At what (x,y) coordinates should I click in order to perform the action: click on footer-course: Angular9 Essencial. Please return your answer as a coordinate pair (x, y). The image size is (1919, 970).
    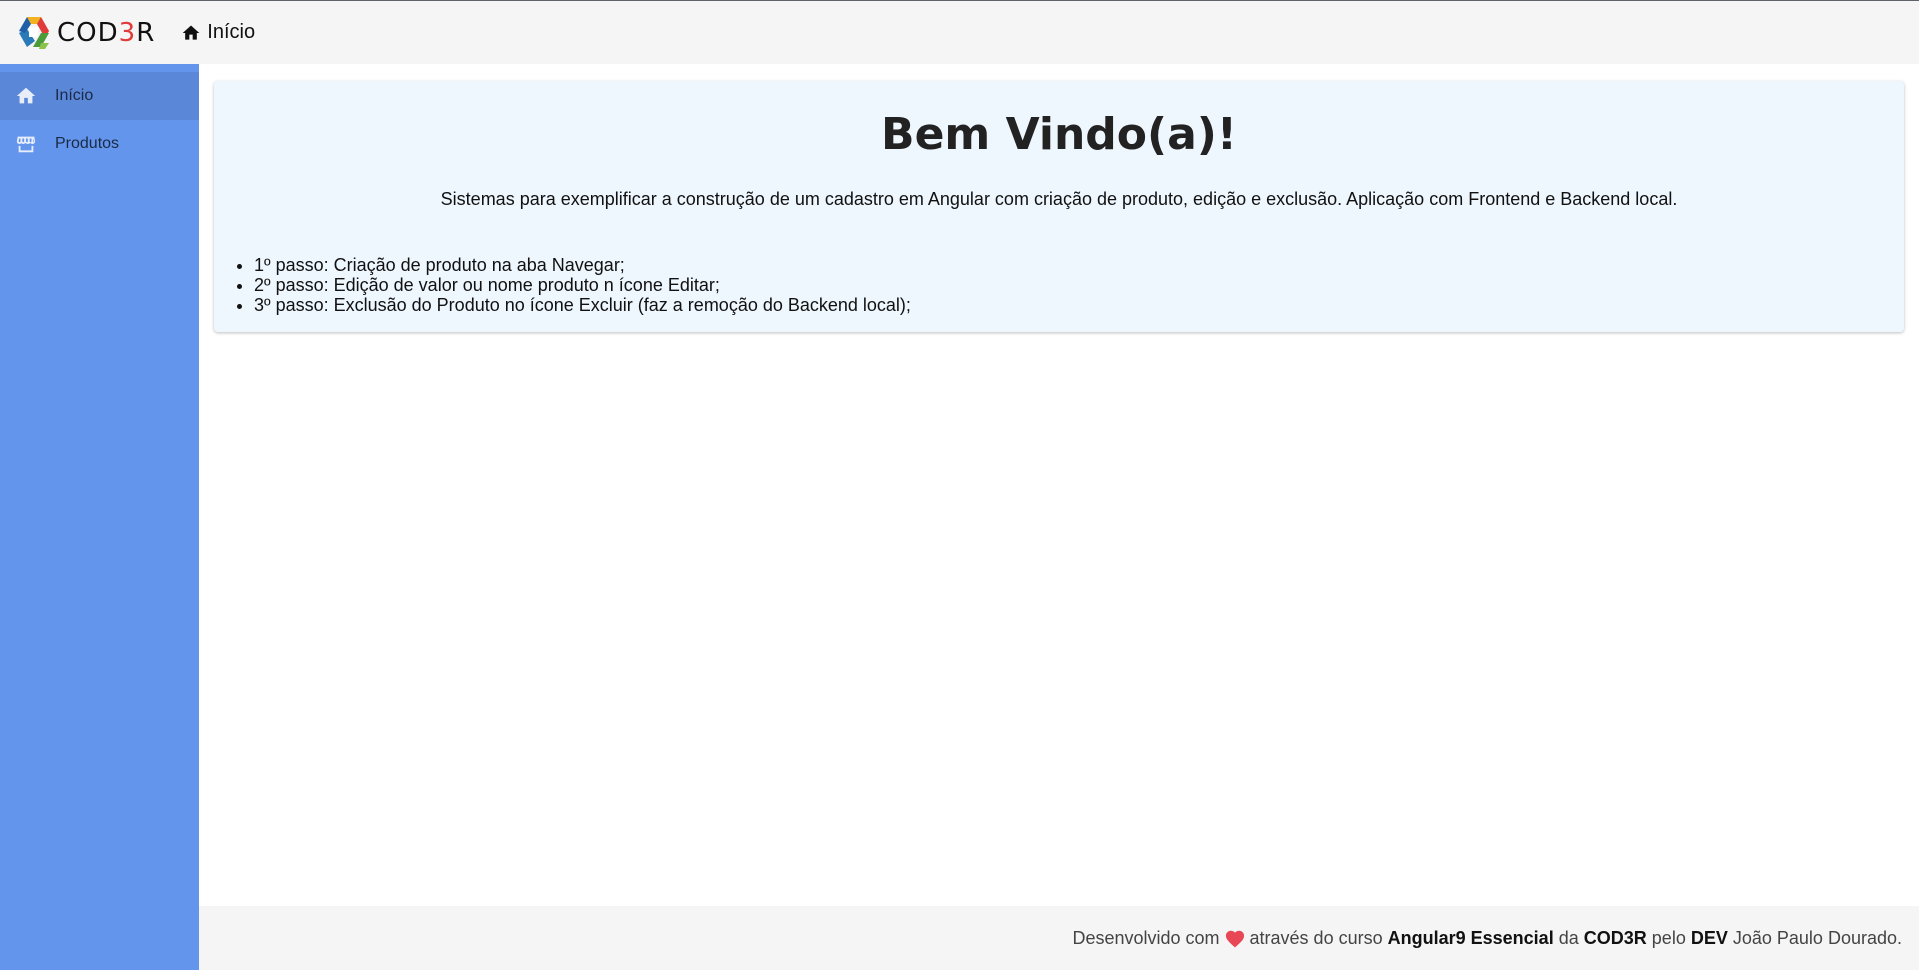
    Looking at the image, I should click on (1470, 937).